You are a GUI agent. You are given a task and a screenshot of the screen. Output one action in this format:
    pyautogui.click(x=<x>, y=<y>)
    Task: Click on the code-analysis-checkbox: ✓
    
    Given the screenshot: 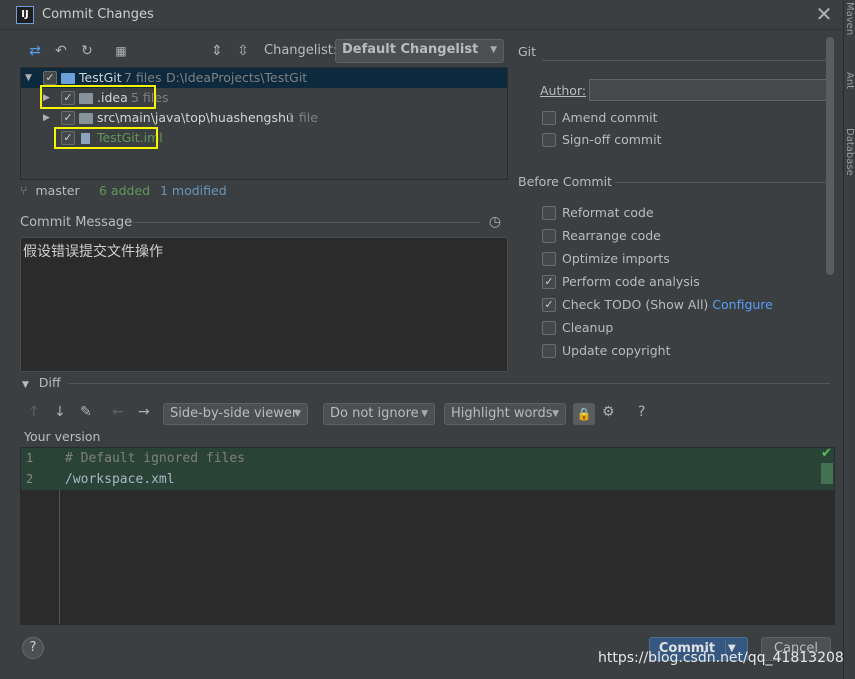 What is the action you would take?
    pyautogui.click(x=549, y=282)
    